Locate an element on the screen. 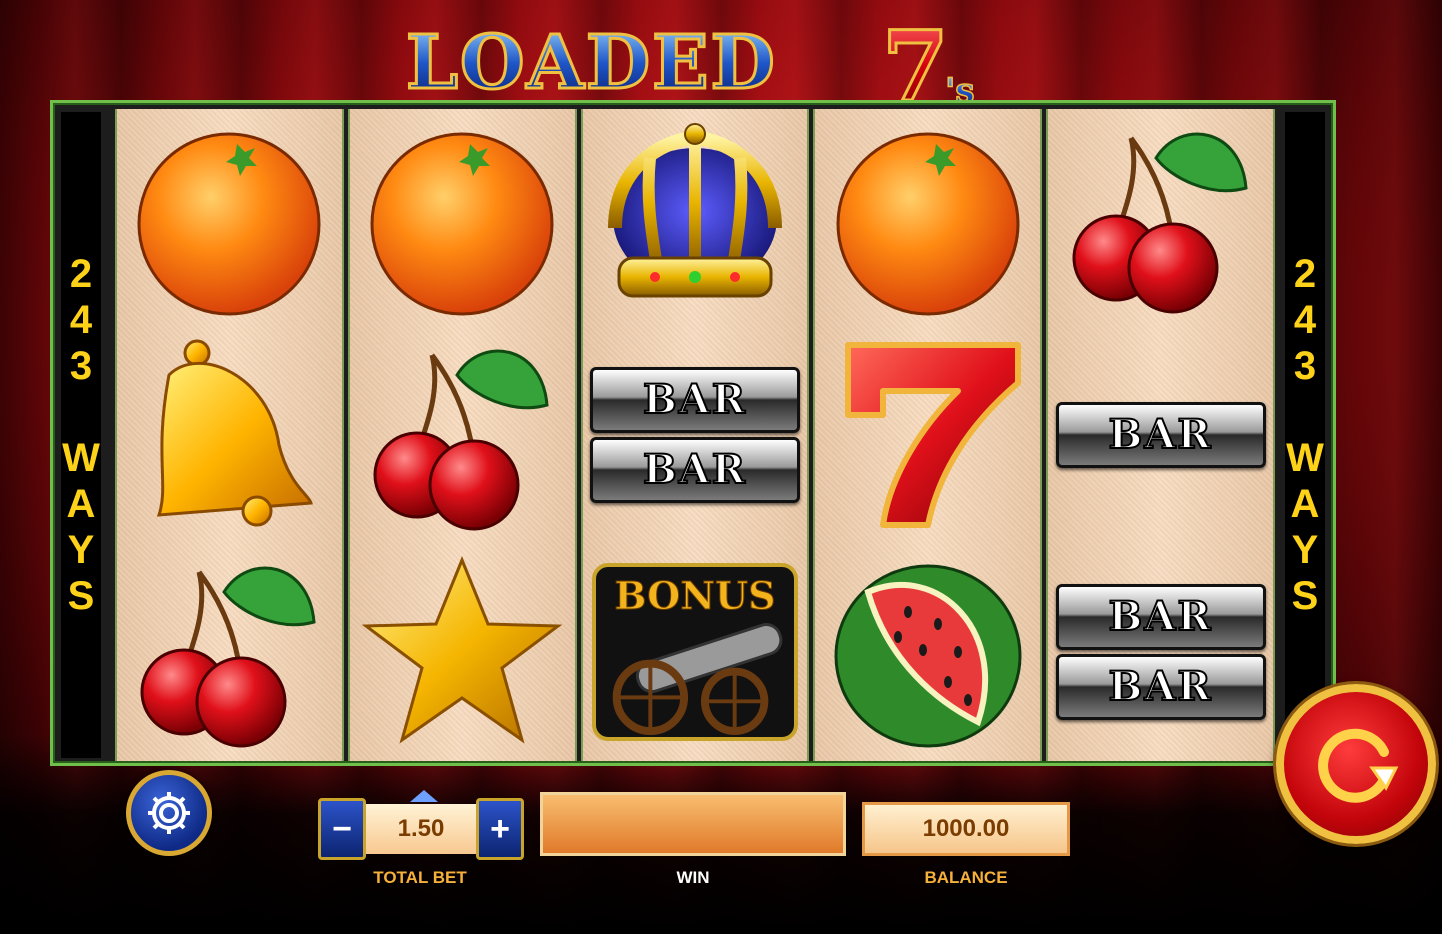 The image size is (1442, 934). bonus-tile: BONUS is located at coordinates (694, 651).